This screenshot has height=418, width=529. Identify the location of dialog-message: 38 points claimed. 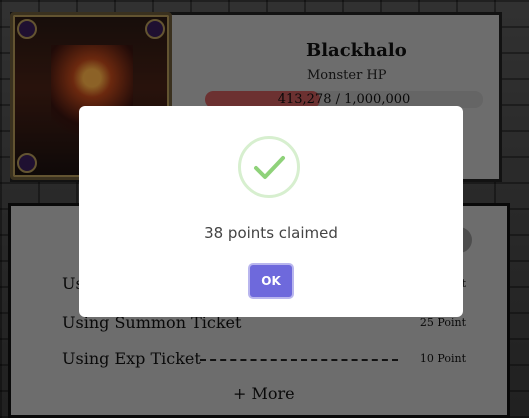
(271, 233).